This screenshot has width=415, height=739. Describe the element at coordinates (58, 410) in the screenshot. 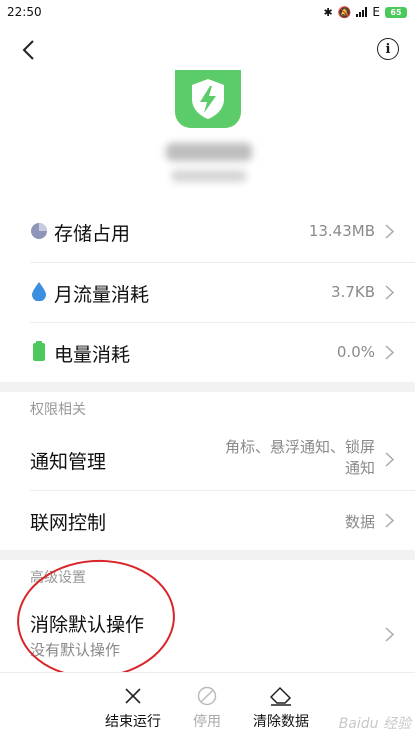

I see `permissions-header: 权限相关` at that location.